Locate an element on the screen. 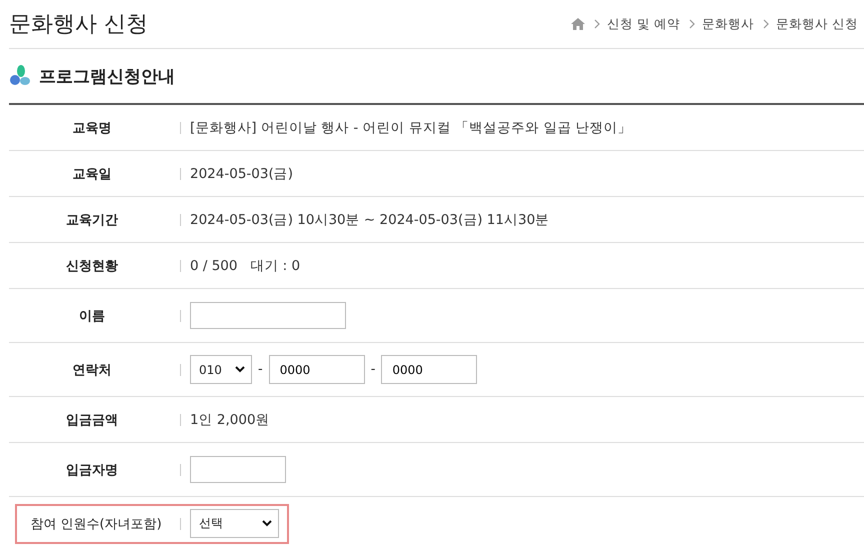 Image resolution: width=864 pixels, height=552 pixels. home-icon is located at coordinates (578, 24).